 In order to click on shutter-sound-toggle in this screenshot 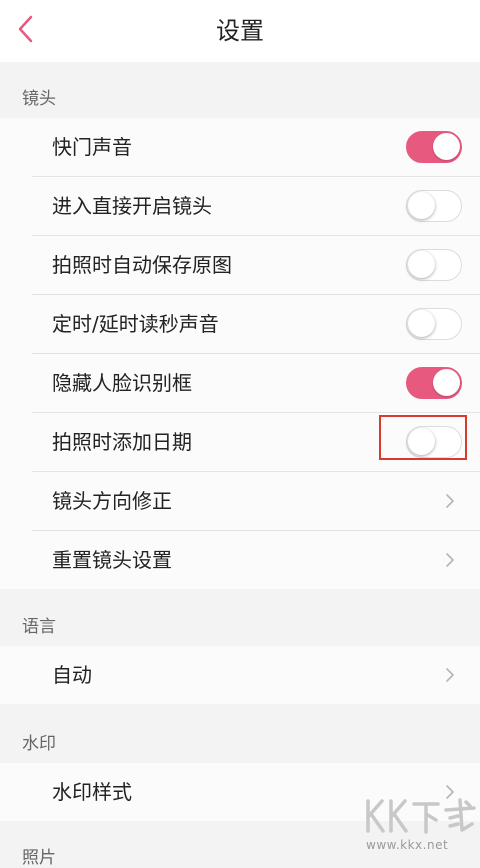, I will do `click(434, 147)`.